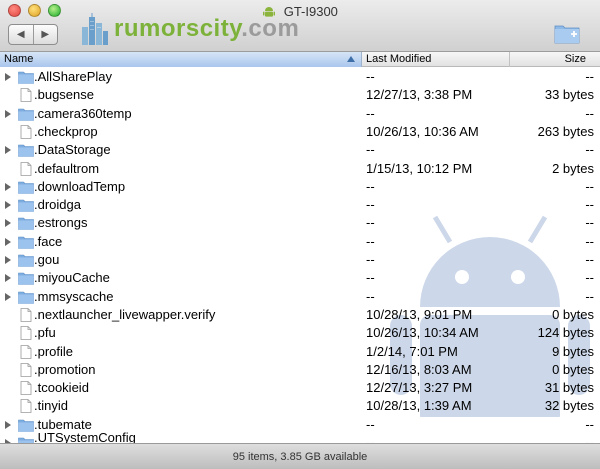 This screenshot has height=469, width=600. What do you see at coordinates (57, 205) in the screenshot?
I see `file-name: .droidga` at bounding box center [57, 205].